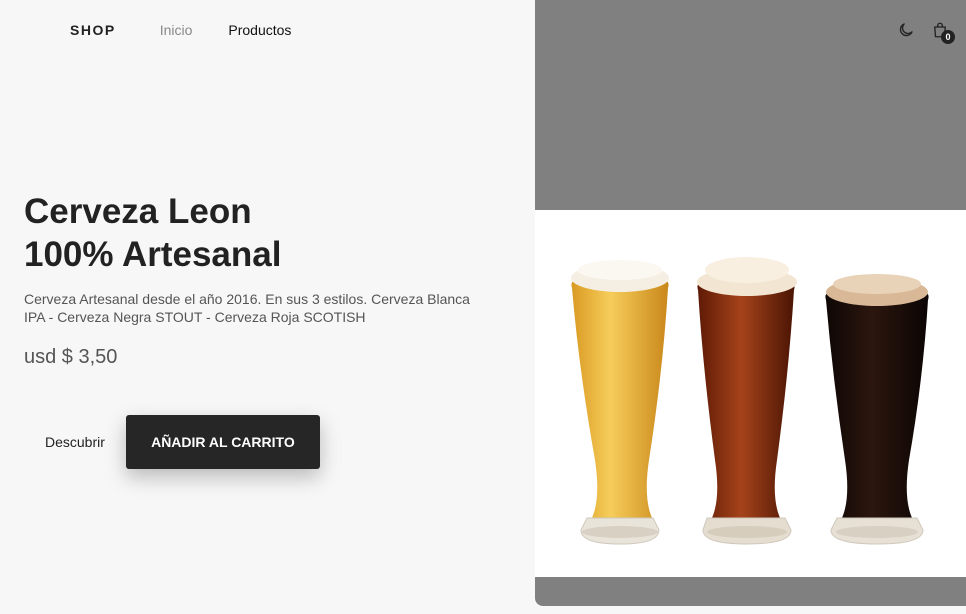  I want to click on discover-button: Descubrir, so click(75, 442).